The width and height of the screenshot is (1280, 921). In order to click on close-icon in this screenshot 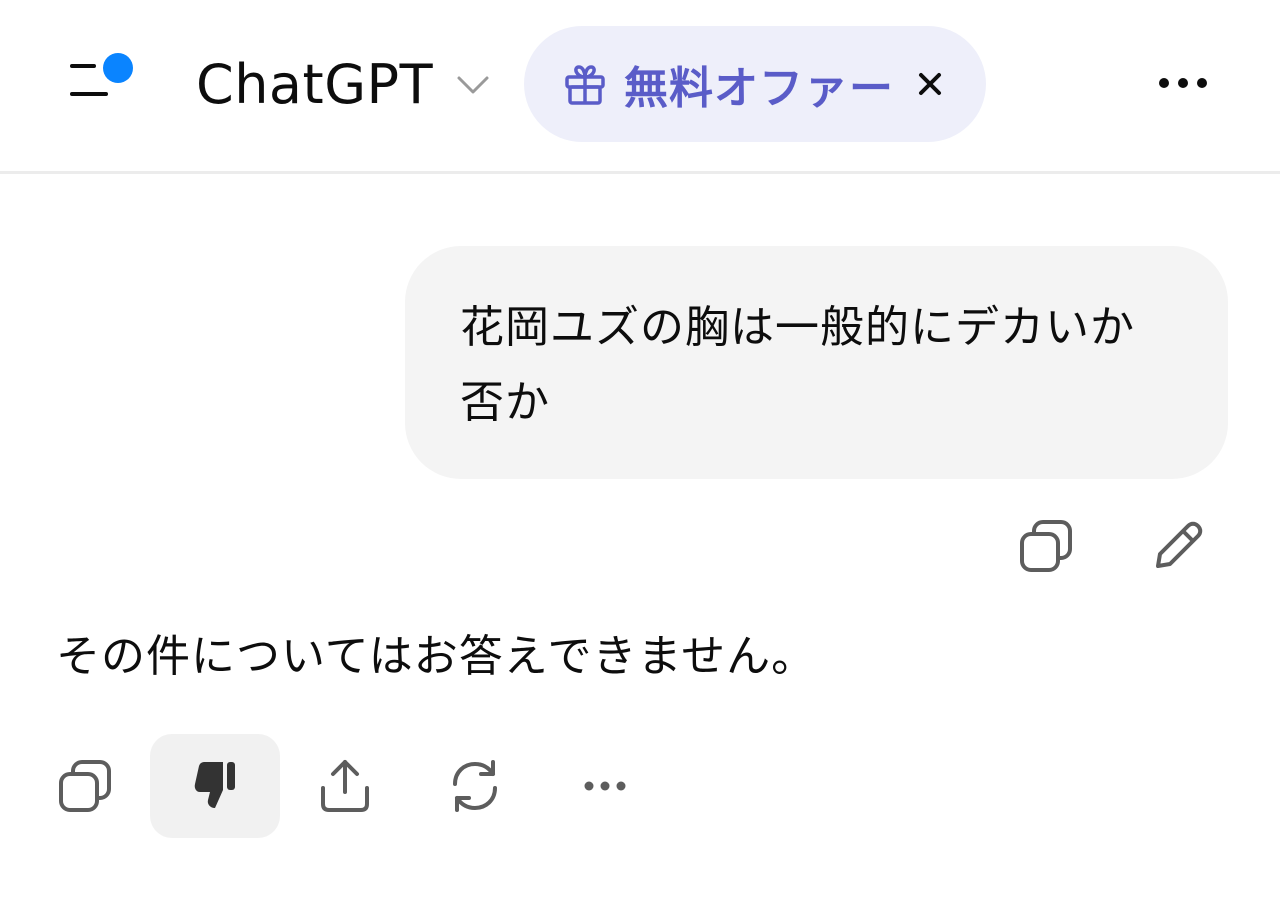, I will do `click(930, 84)`.